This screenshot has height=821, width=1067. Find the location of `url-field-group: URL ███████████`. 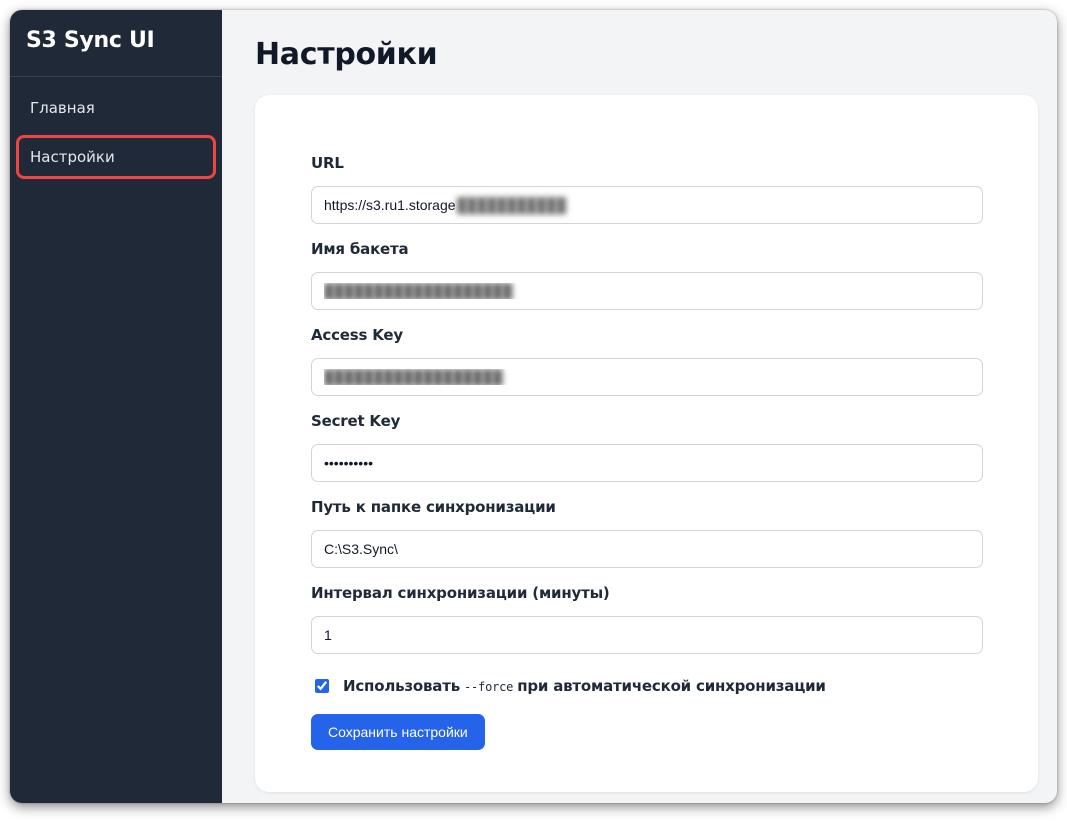

url-field-group: URL ███████████ is located at coordinates (647, 188).